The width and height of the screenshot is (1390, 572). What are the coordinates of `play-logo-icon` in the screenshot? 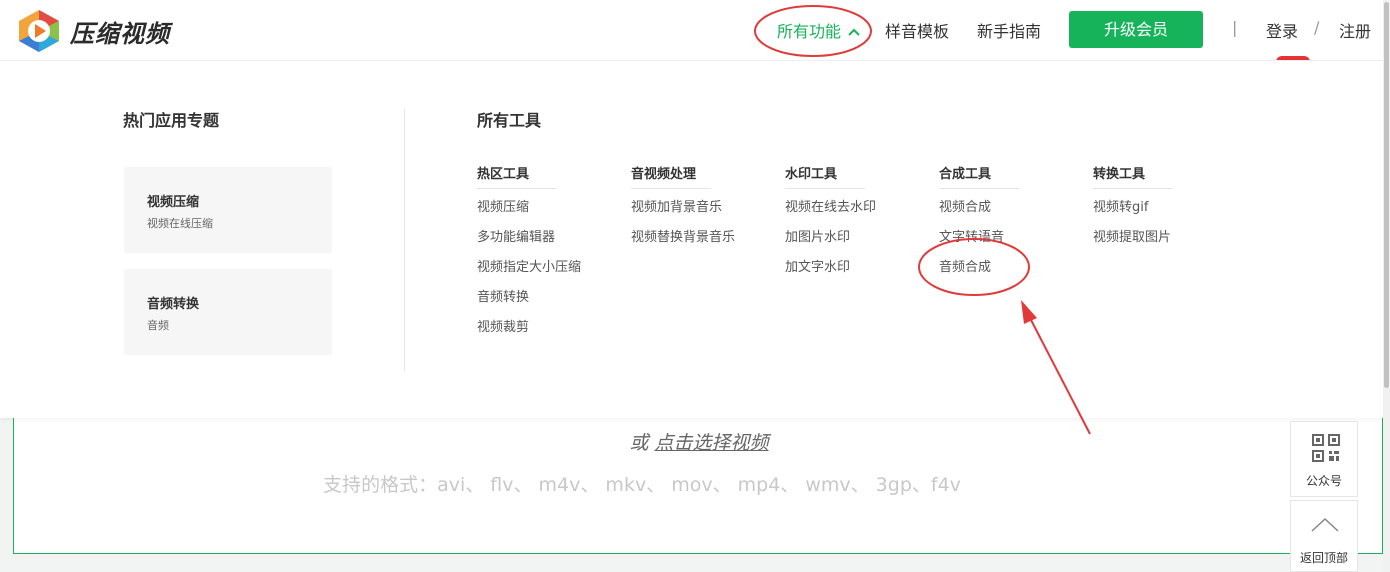 It's located at (39, 31).